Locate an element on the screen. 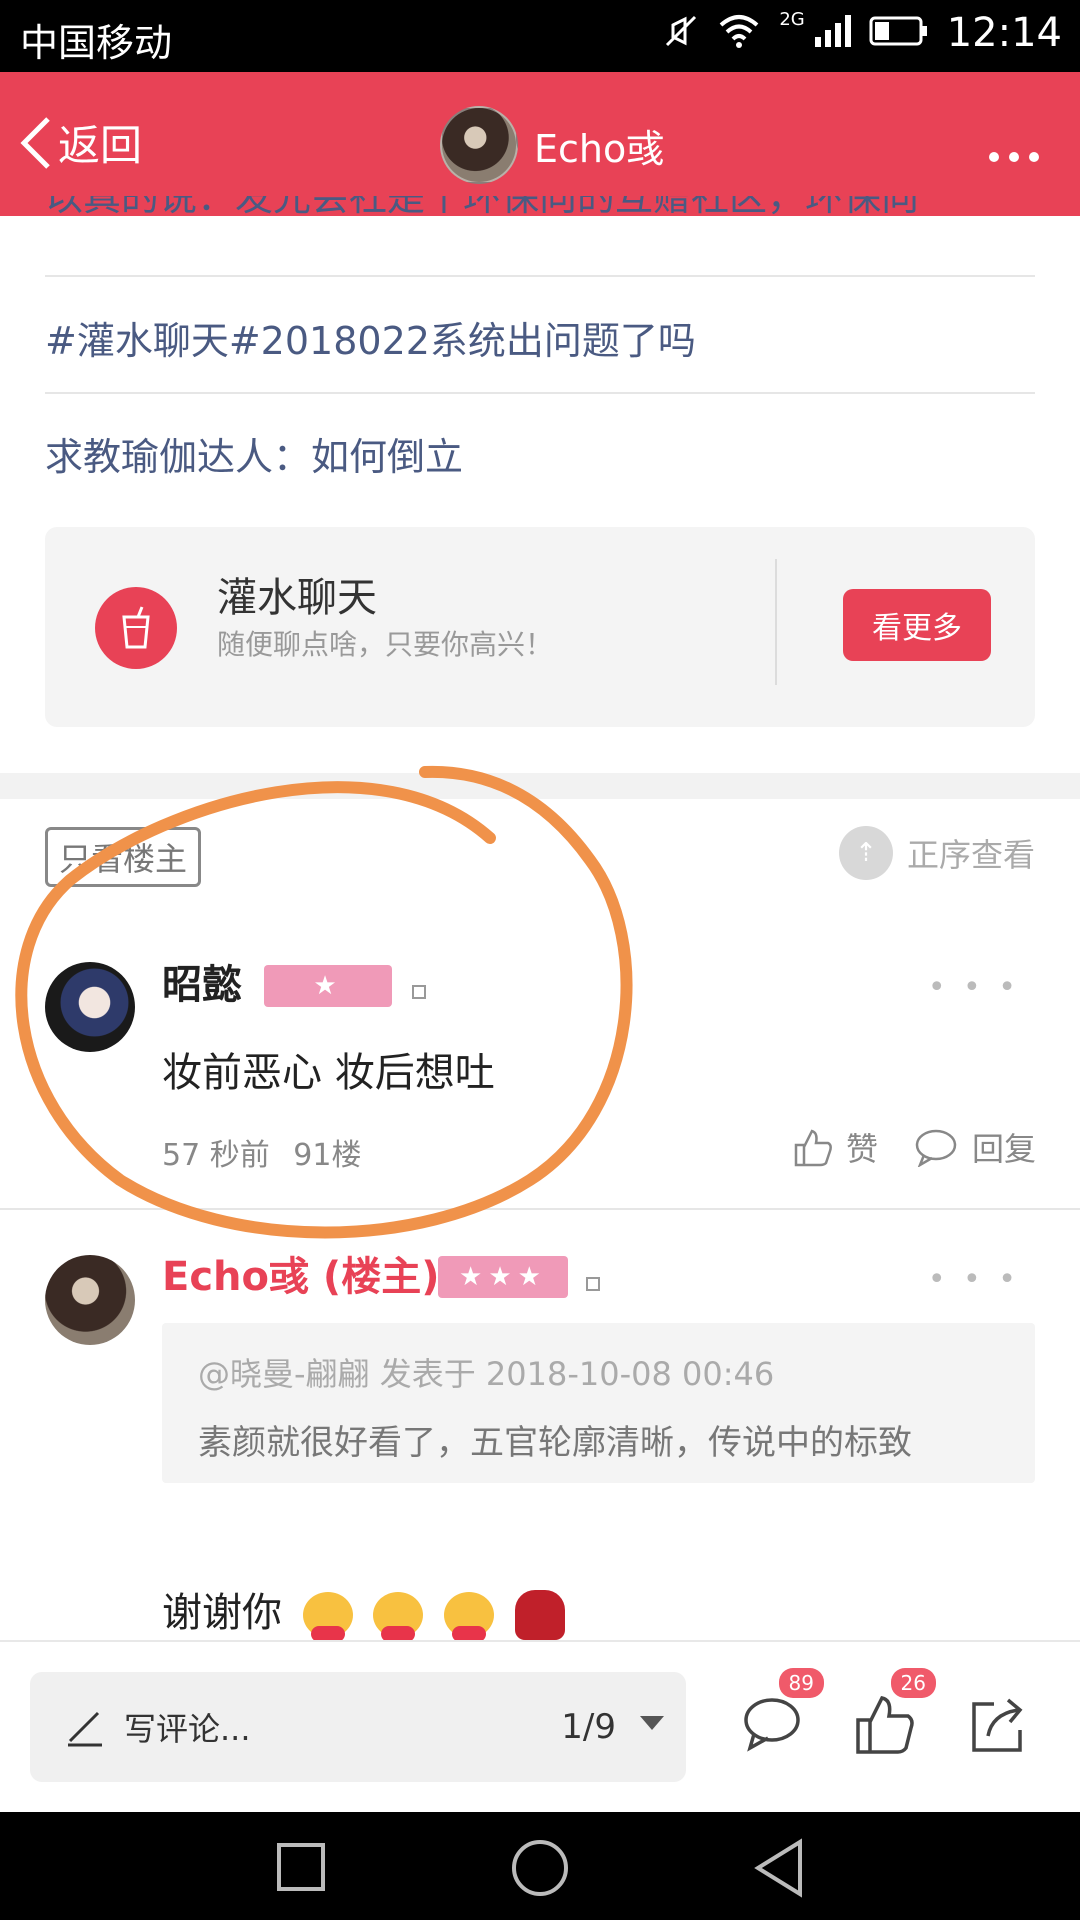 The height and width of the screenshot is (1920, 1080). topic-item: 求教瑜伽达人：如何倒立 is located at coordinates (540, 453).